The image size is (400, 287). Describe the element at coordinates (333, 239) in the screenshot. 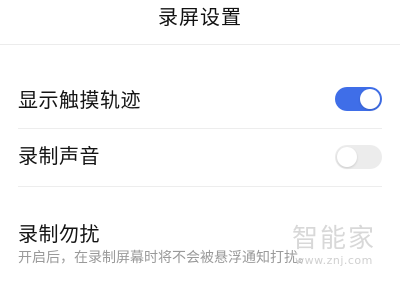

I see `watermark-logo: 智能家` at that location.